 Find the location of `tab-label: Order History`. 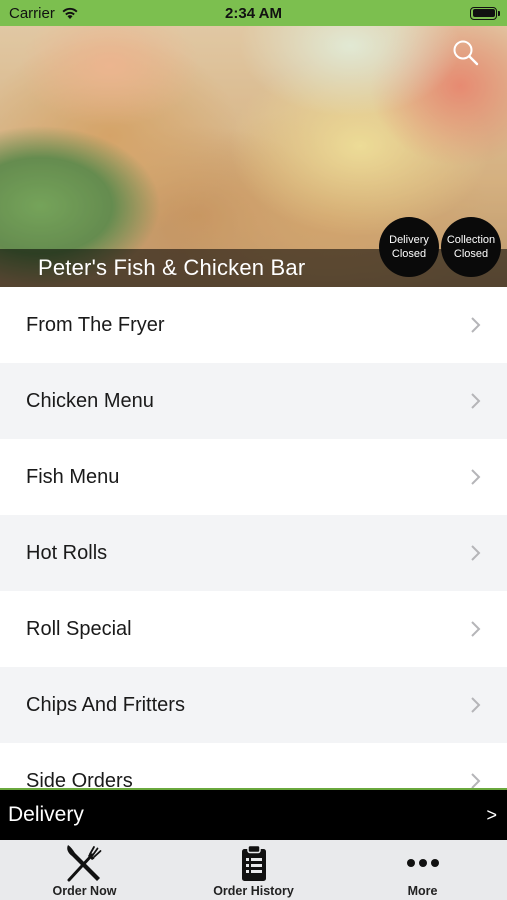

tab-label: Order History is located at coordinates (253, 891).